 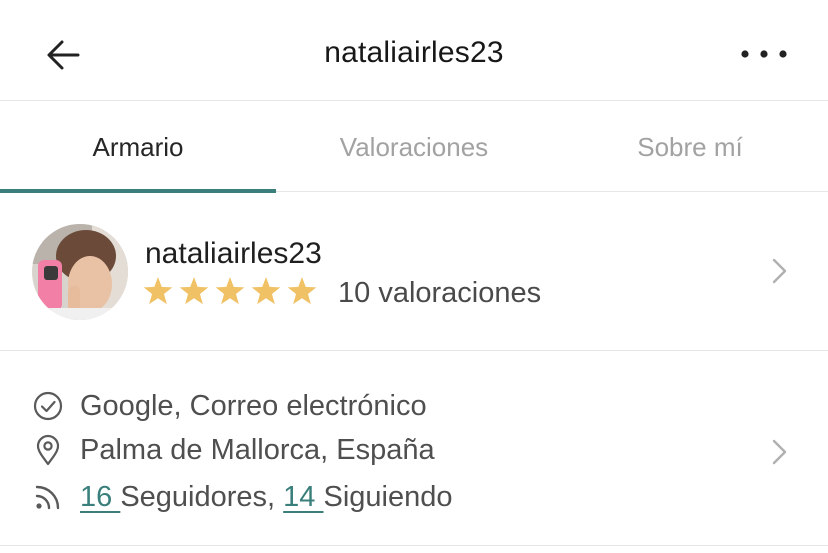 I want to click on follow-stats: 16 Seguidores, 14 Siguiendo, so click(x=266, y=497).